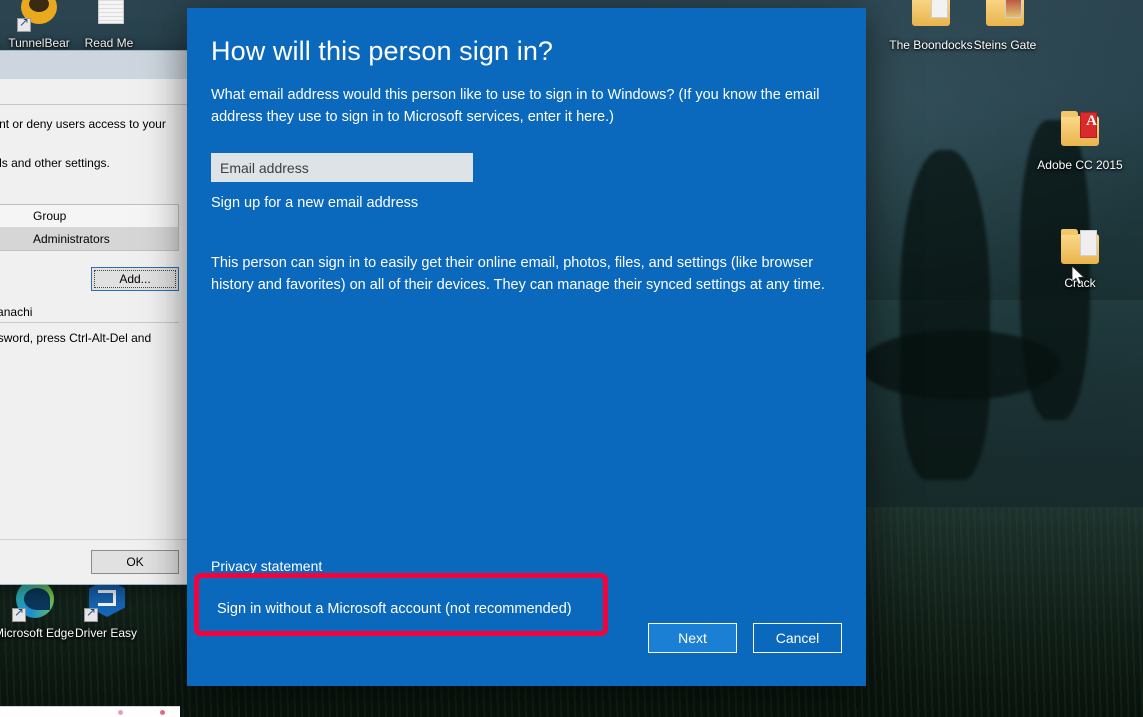 Image resolution: width=1143 pixels, height=717 pixels. What do you see at coordinates (109, 16) in the screenshot?
I see `text-document-icon` at bounding box center [109, 16].